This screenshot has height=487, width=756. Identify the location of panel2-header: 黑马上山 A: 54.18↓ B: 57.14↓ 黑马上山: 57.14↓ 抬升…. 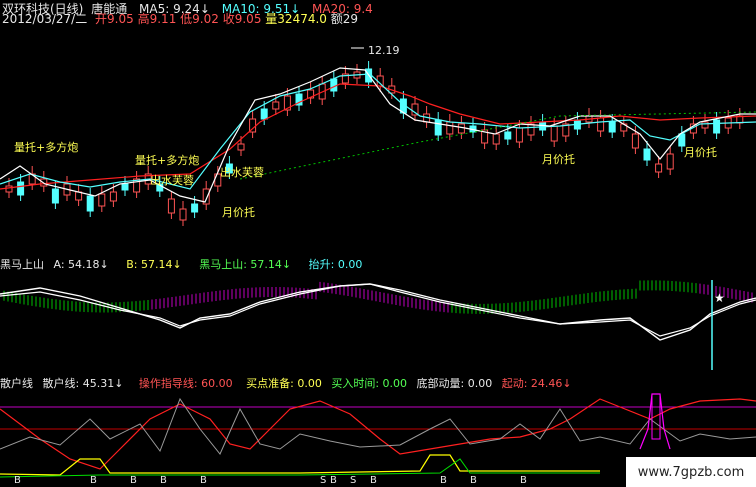
(181, 263).